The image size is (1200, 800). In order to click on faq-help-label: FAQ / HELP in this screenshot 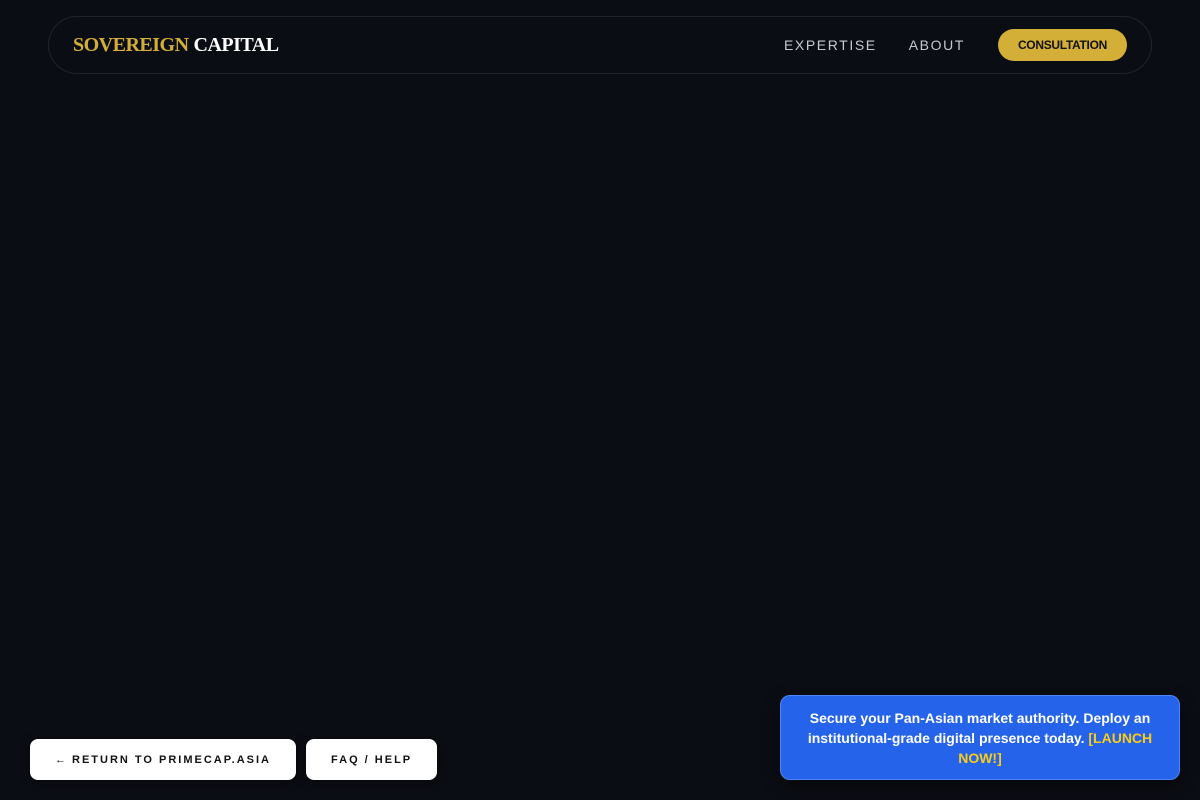, I will do `click(372, 759)`.